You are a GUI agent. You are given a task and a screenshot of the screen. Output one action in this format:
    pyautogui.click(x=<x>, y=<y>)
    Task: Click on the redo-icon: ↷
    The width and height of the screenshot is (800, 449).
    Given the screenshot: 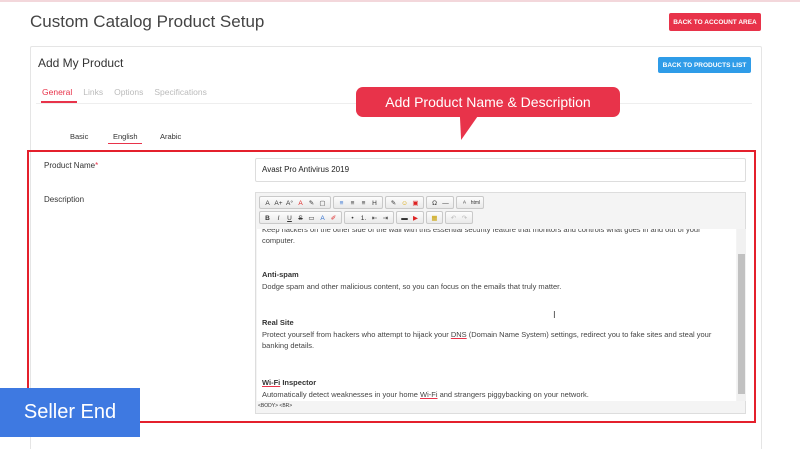 What is the action you would take?
    pyautogui.click(x=464, y=218)
    